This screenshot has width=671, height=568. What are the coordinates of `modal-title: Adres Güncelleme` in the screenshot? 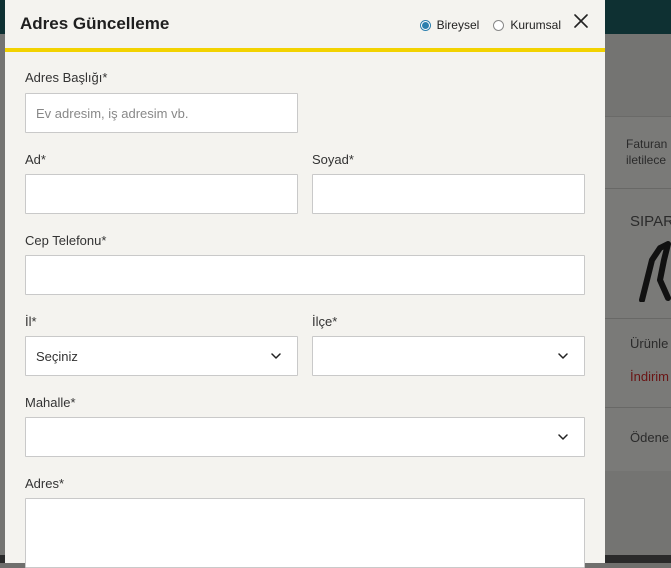 It's located at (95, 23).